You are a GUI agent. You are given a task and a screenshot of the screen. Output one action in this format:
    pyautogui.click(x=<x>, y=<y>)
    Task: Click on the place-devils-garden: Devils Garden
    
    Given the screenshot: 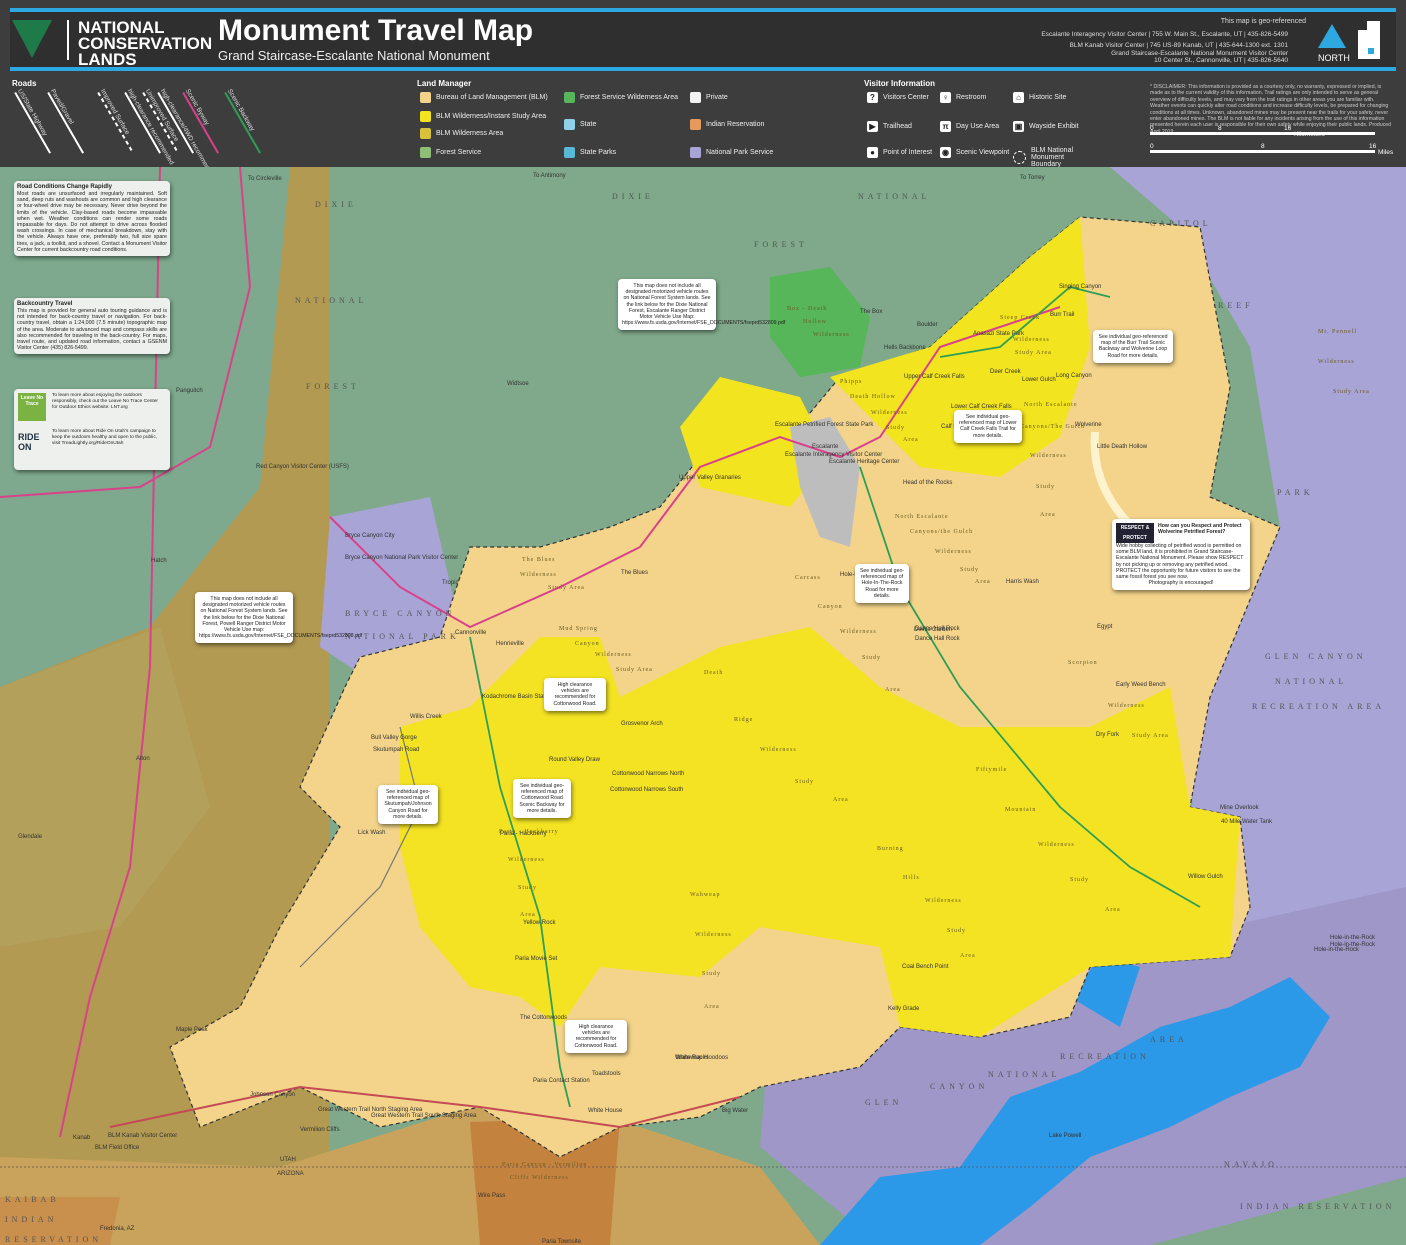 What is the action you would take?
    pyautogui.click(x=933, y=630)
    